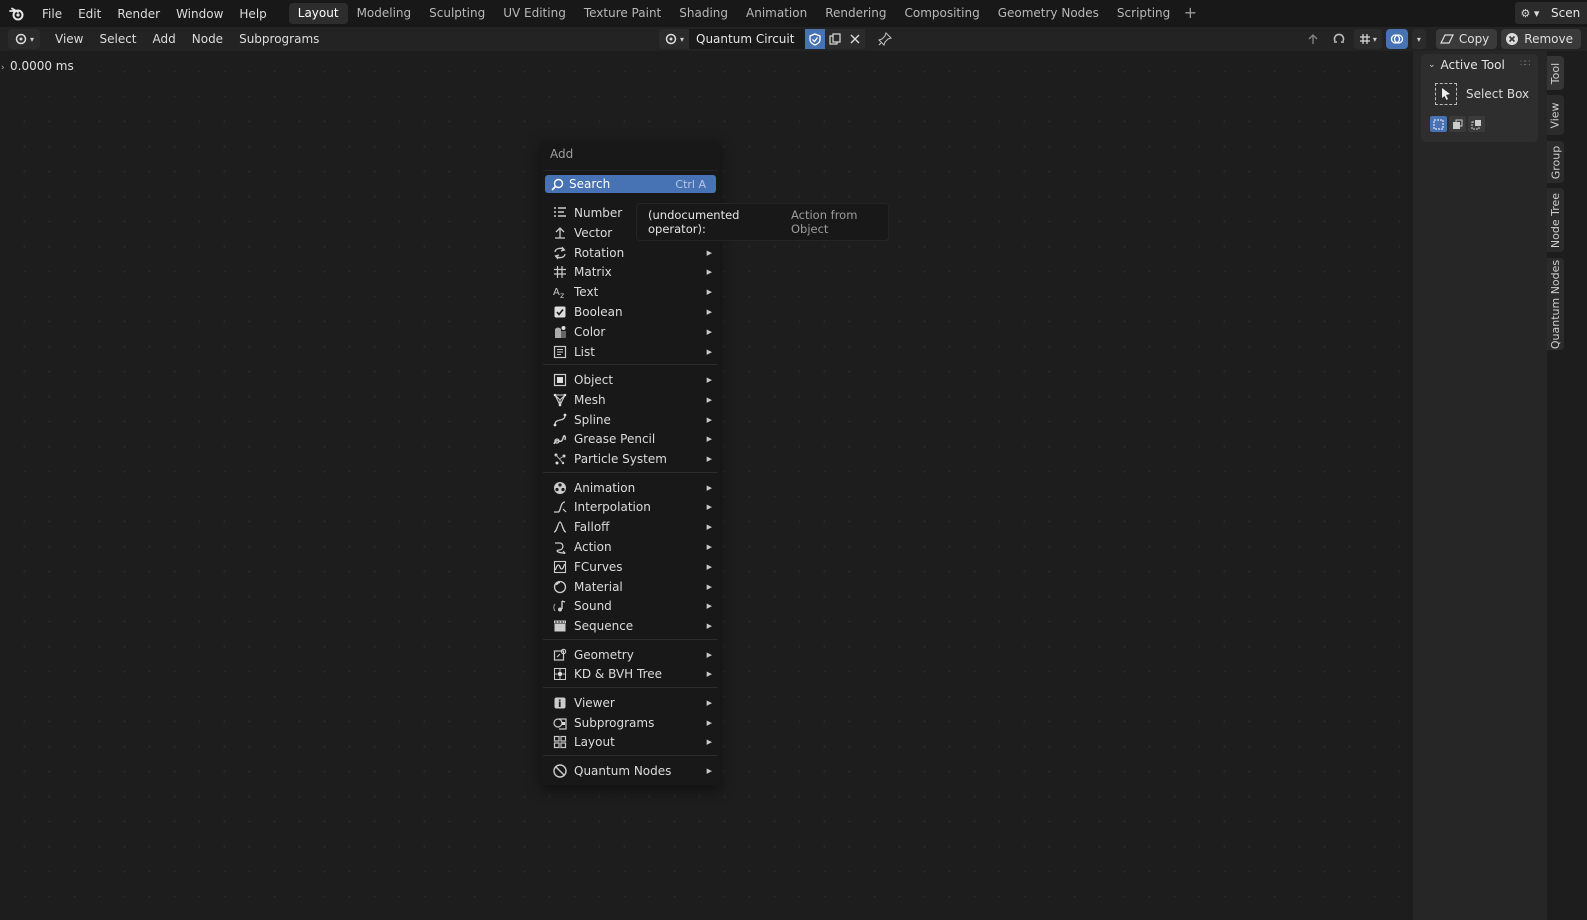 This screenshot has height=920, width=1587. Describe the element at coordinates (1576, 485) in the screenshot. I see `region-gutter` at that location.